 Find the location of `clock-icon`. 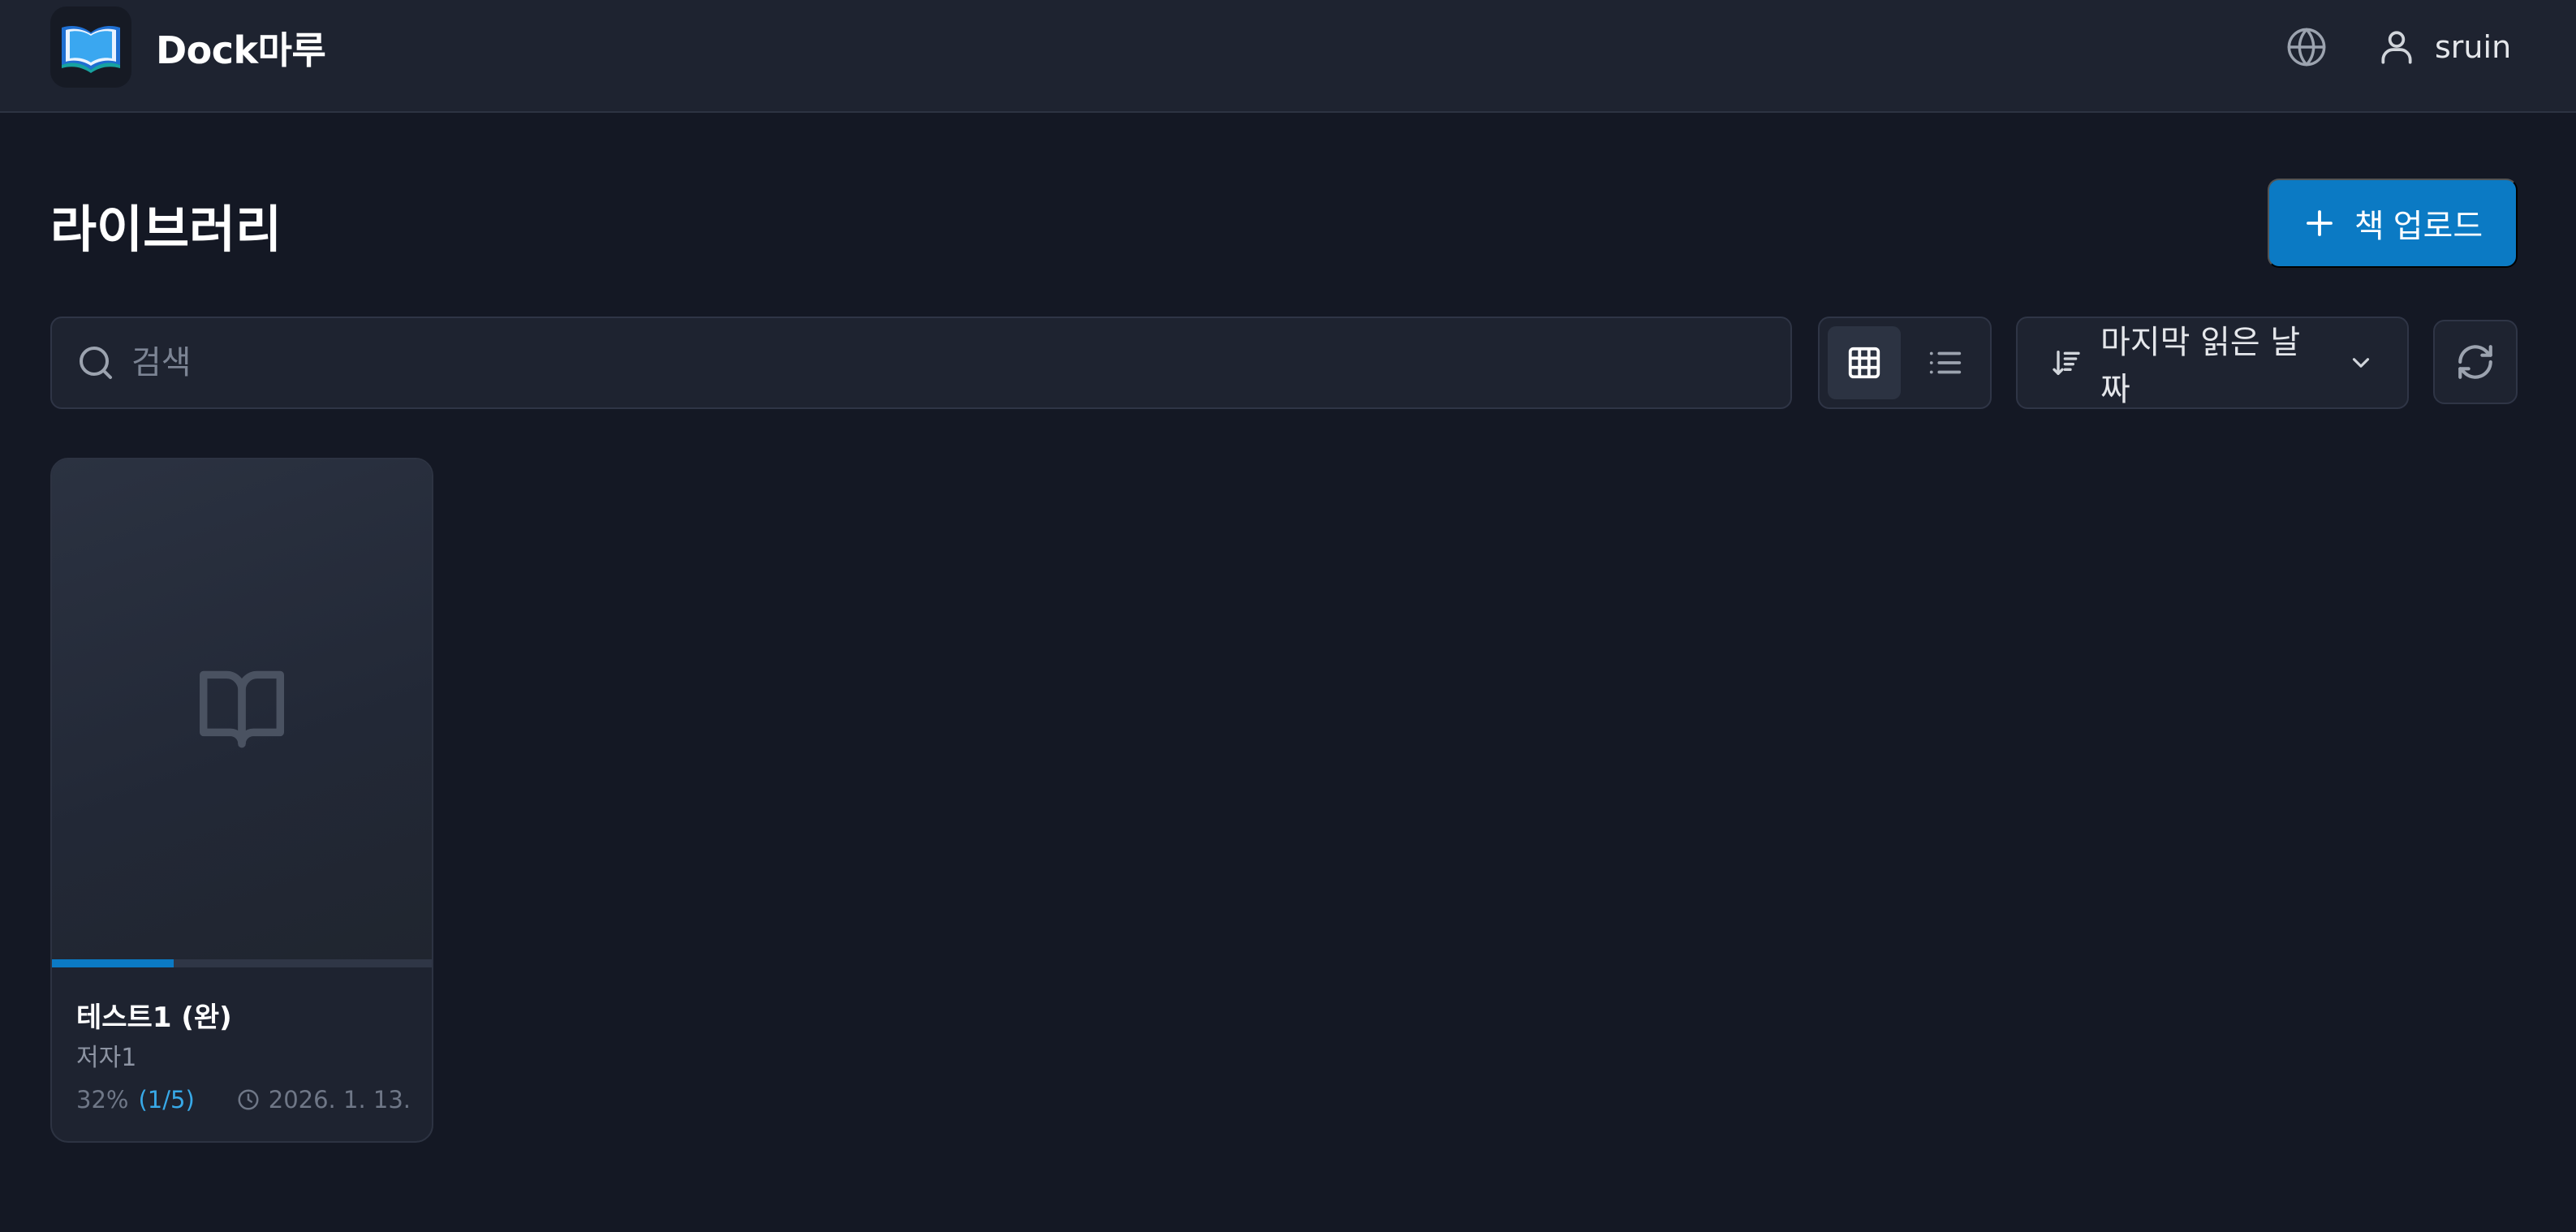

clock-icon is located at coordinates (249, 1100).